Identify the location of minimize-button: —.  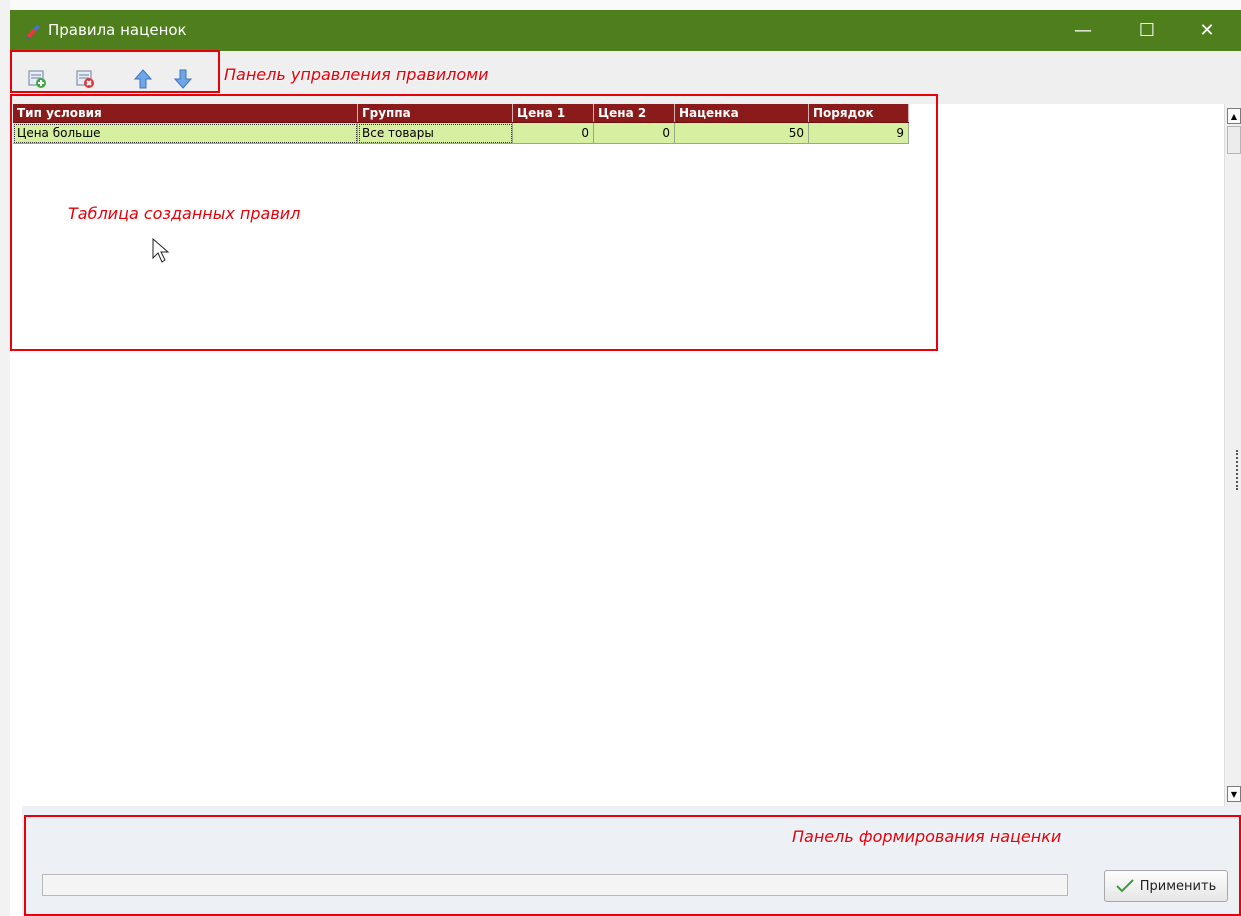
(1083, 30).